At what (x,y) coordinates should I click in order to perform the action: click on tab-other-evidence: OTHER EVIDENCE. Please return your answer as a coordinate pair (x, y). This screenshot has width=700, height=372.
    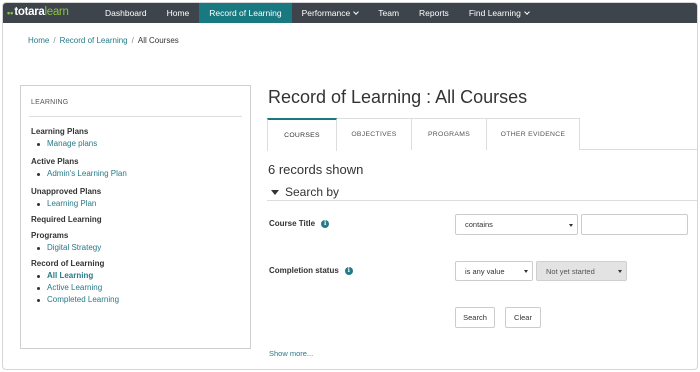
    Looking at the image, I should click on (533, 134).